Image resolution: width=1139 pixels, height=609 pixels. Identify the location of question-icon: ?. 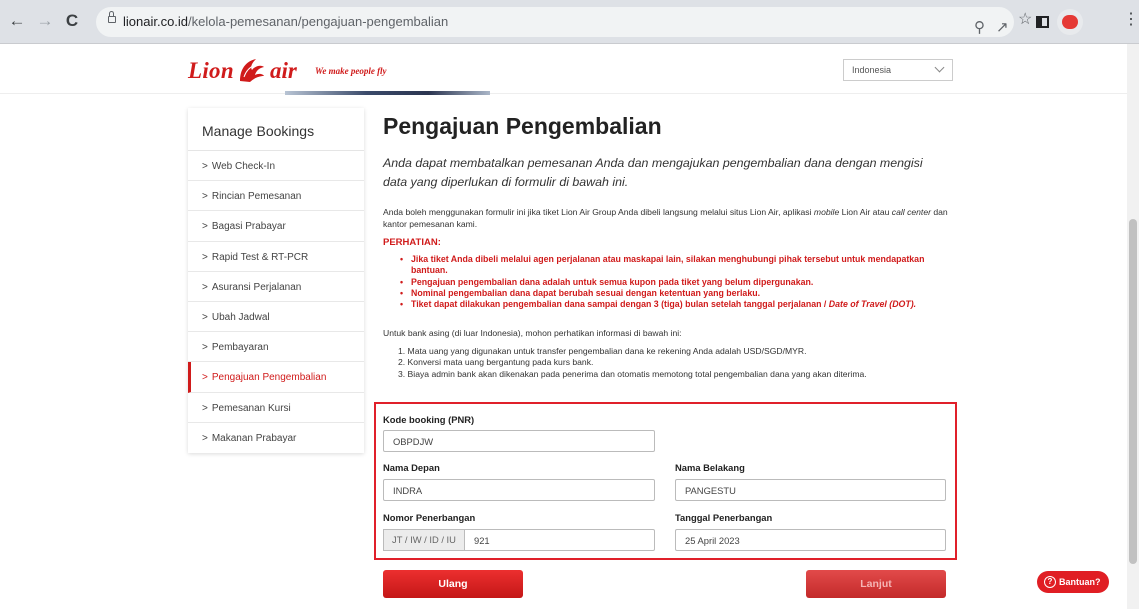
(1050, 582).